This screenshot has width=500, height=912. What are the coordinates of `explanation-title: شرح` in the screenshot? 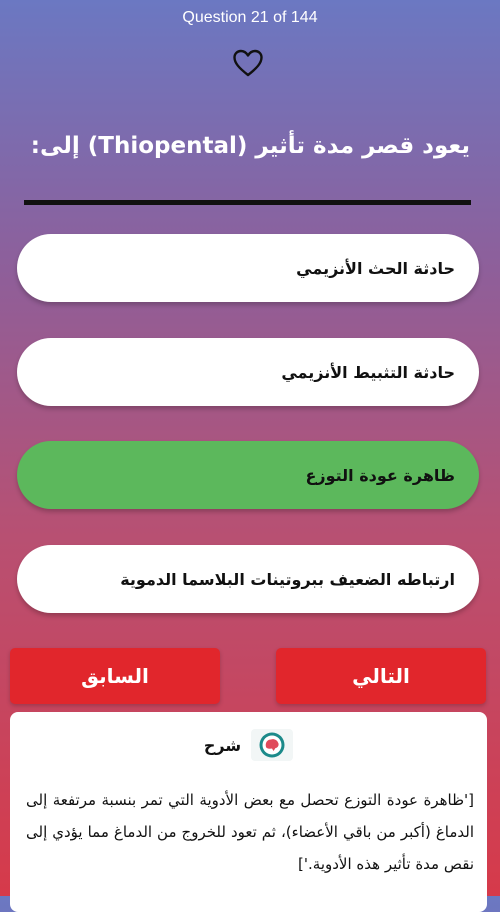 It's located at (222, 745).